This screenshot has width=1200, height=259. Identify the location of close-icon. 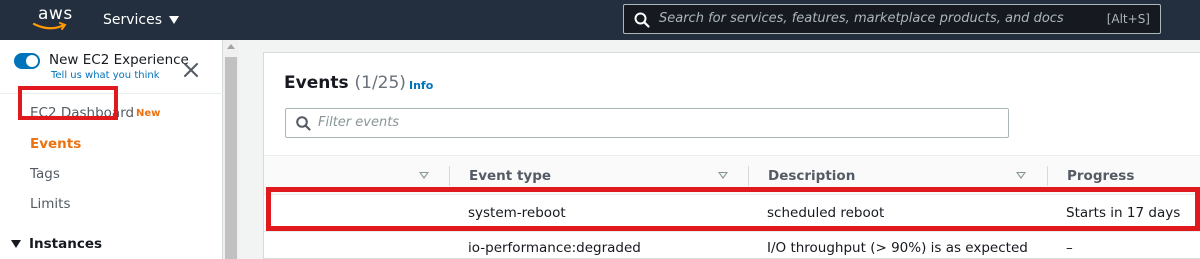
(191, 70).